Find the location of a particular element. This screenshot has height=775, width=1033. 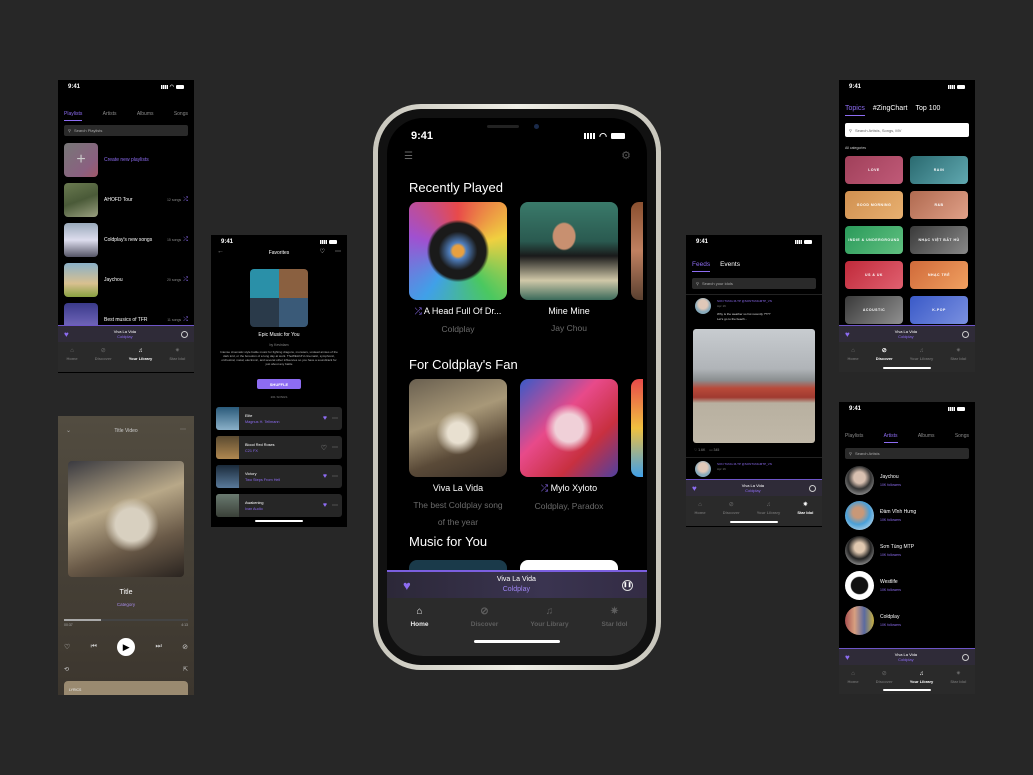

artist-item: Đàm Vĩnh Hưng 10K followers is located at coordinates (907, 515).